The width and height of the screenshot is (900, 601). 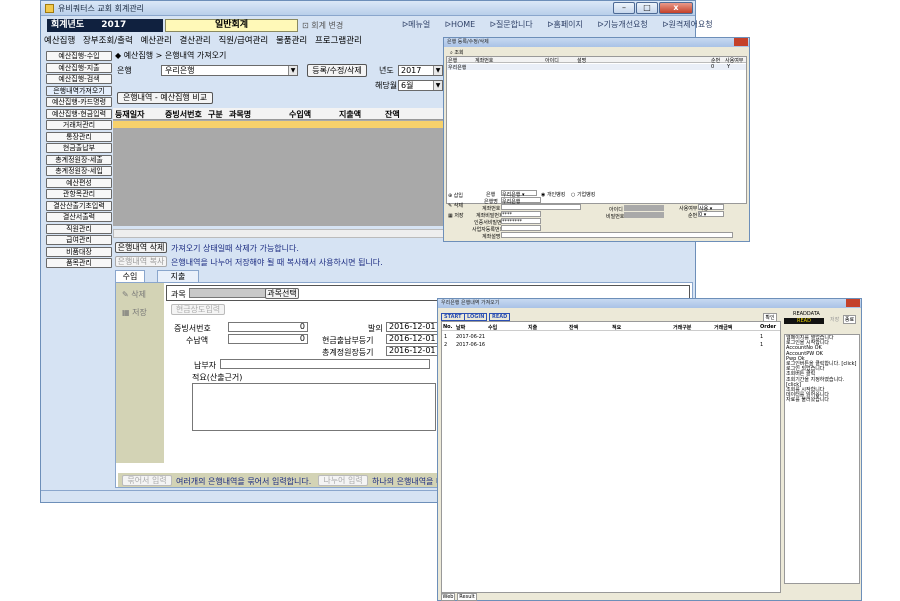 I want to click on form-bank-select: 우리은행 ▾, so click(x=519, y=194).